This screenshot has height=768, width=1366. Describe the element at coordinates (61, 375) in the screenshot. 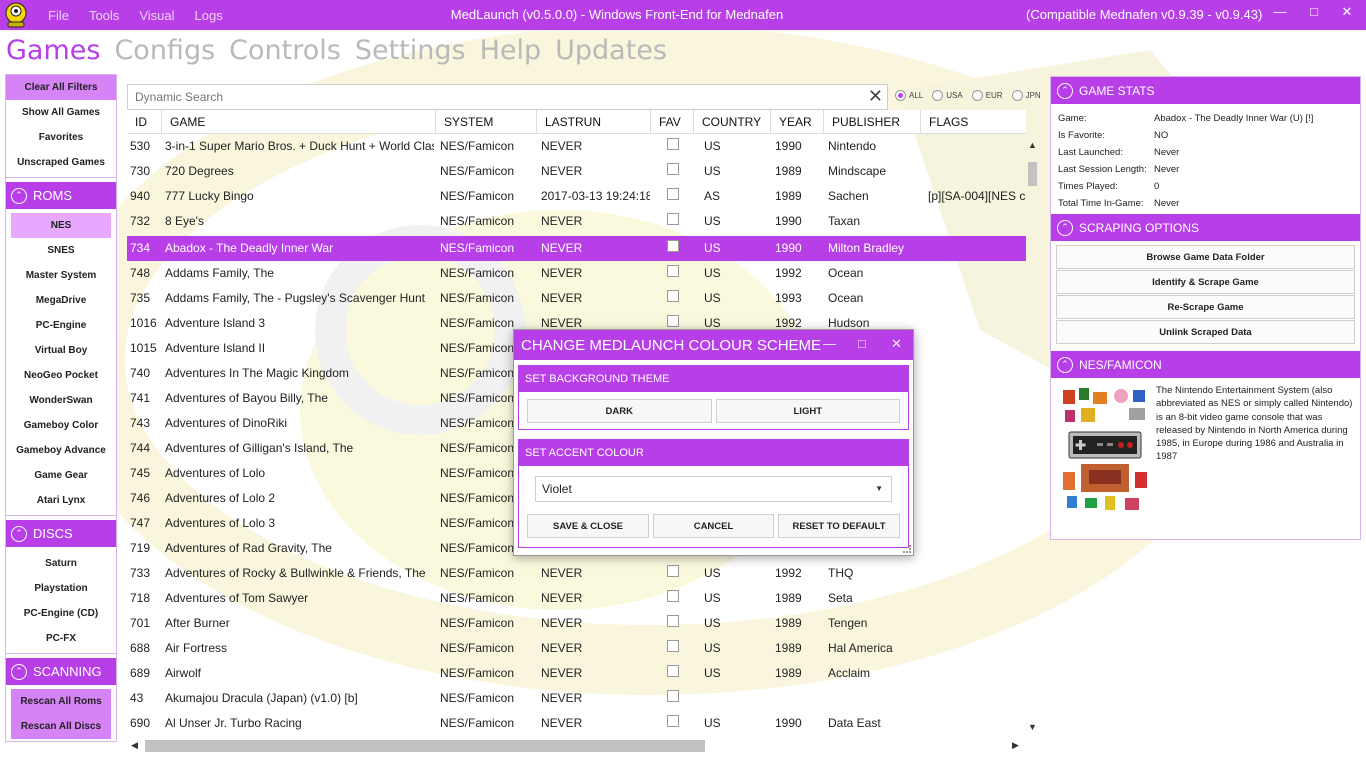

I see `rom-system-neogeo-pocket: NeoGeo Pocket` at that location.